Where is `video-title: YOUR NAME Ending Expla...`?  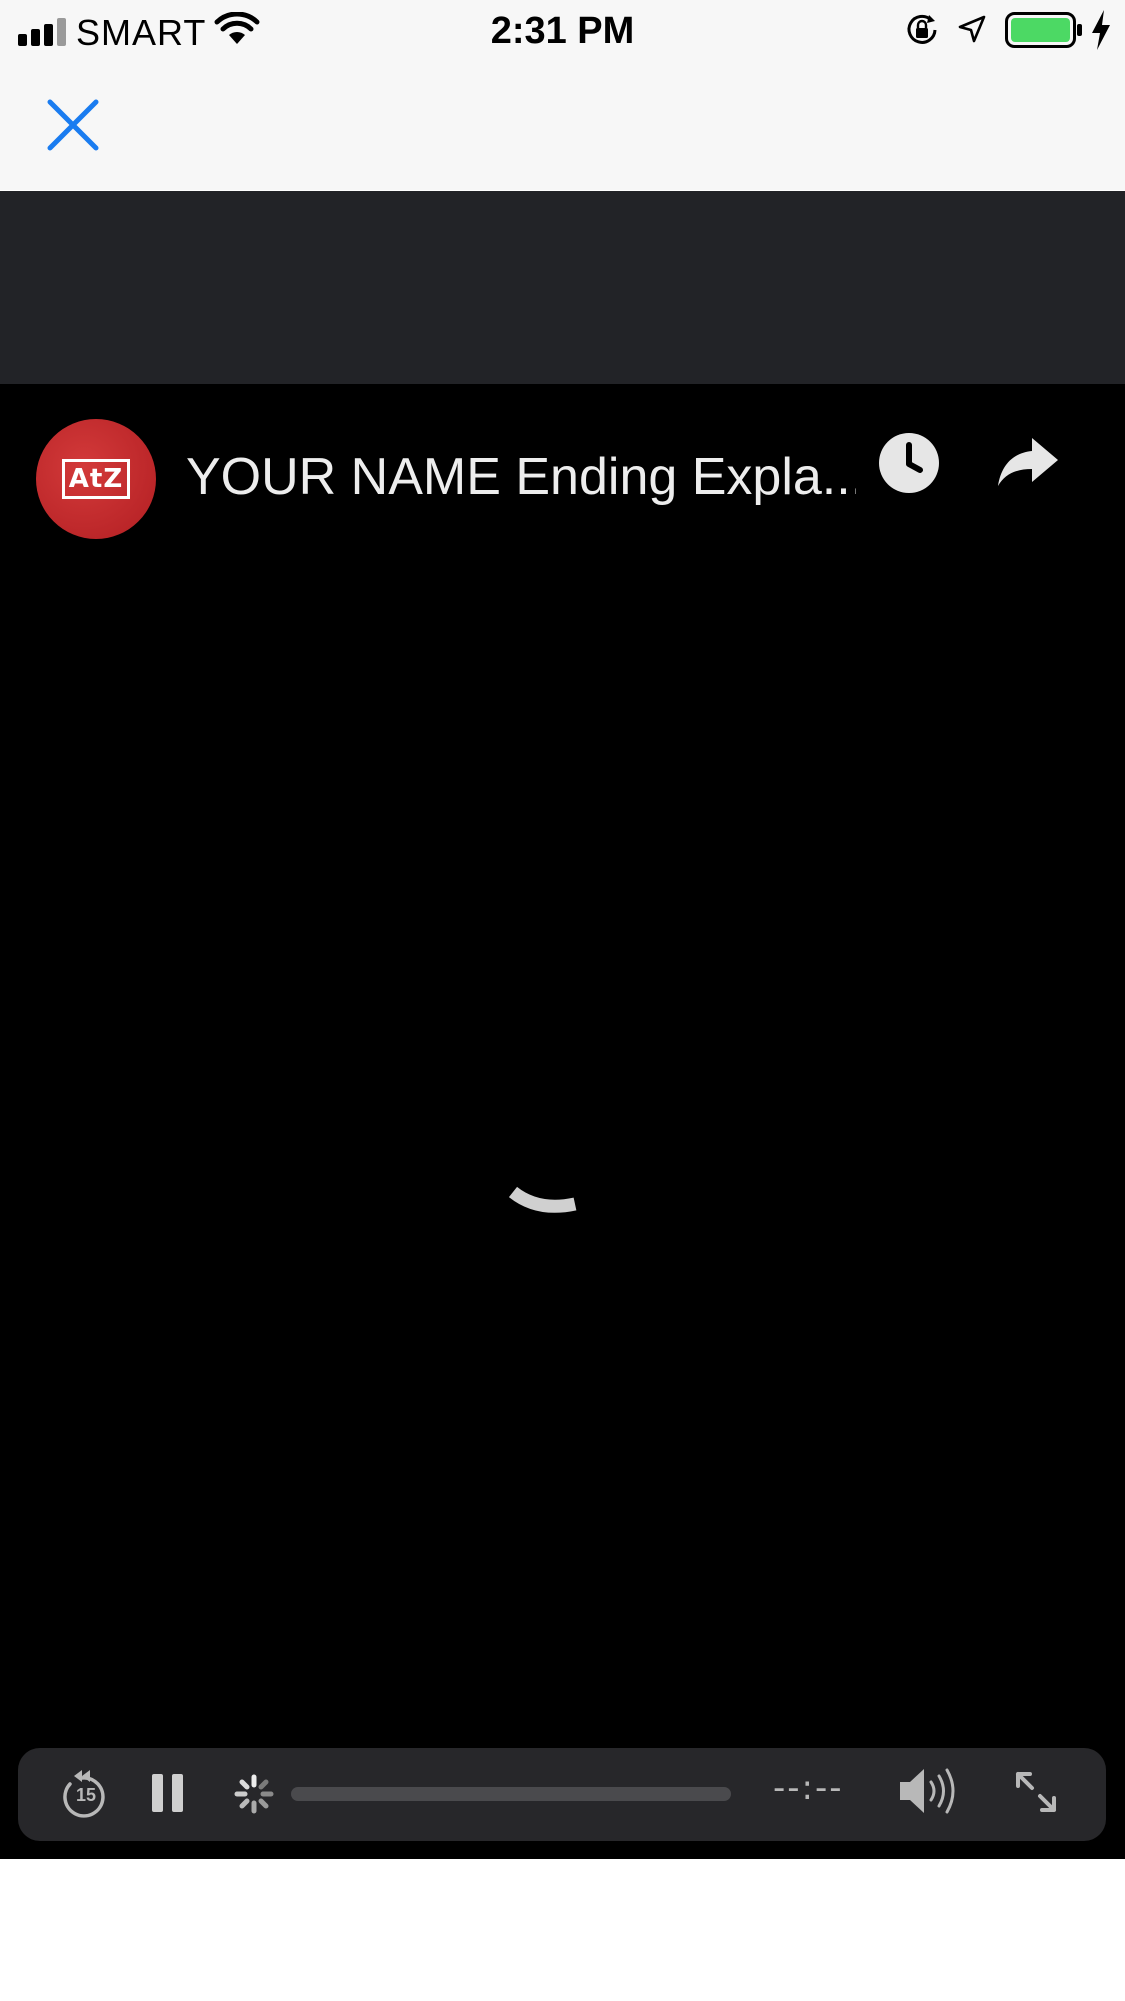 video-title: YOUR NAME Ending Expla... is located at coordinates (521, 477).